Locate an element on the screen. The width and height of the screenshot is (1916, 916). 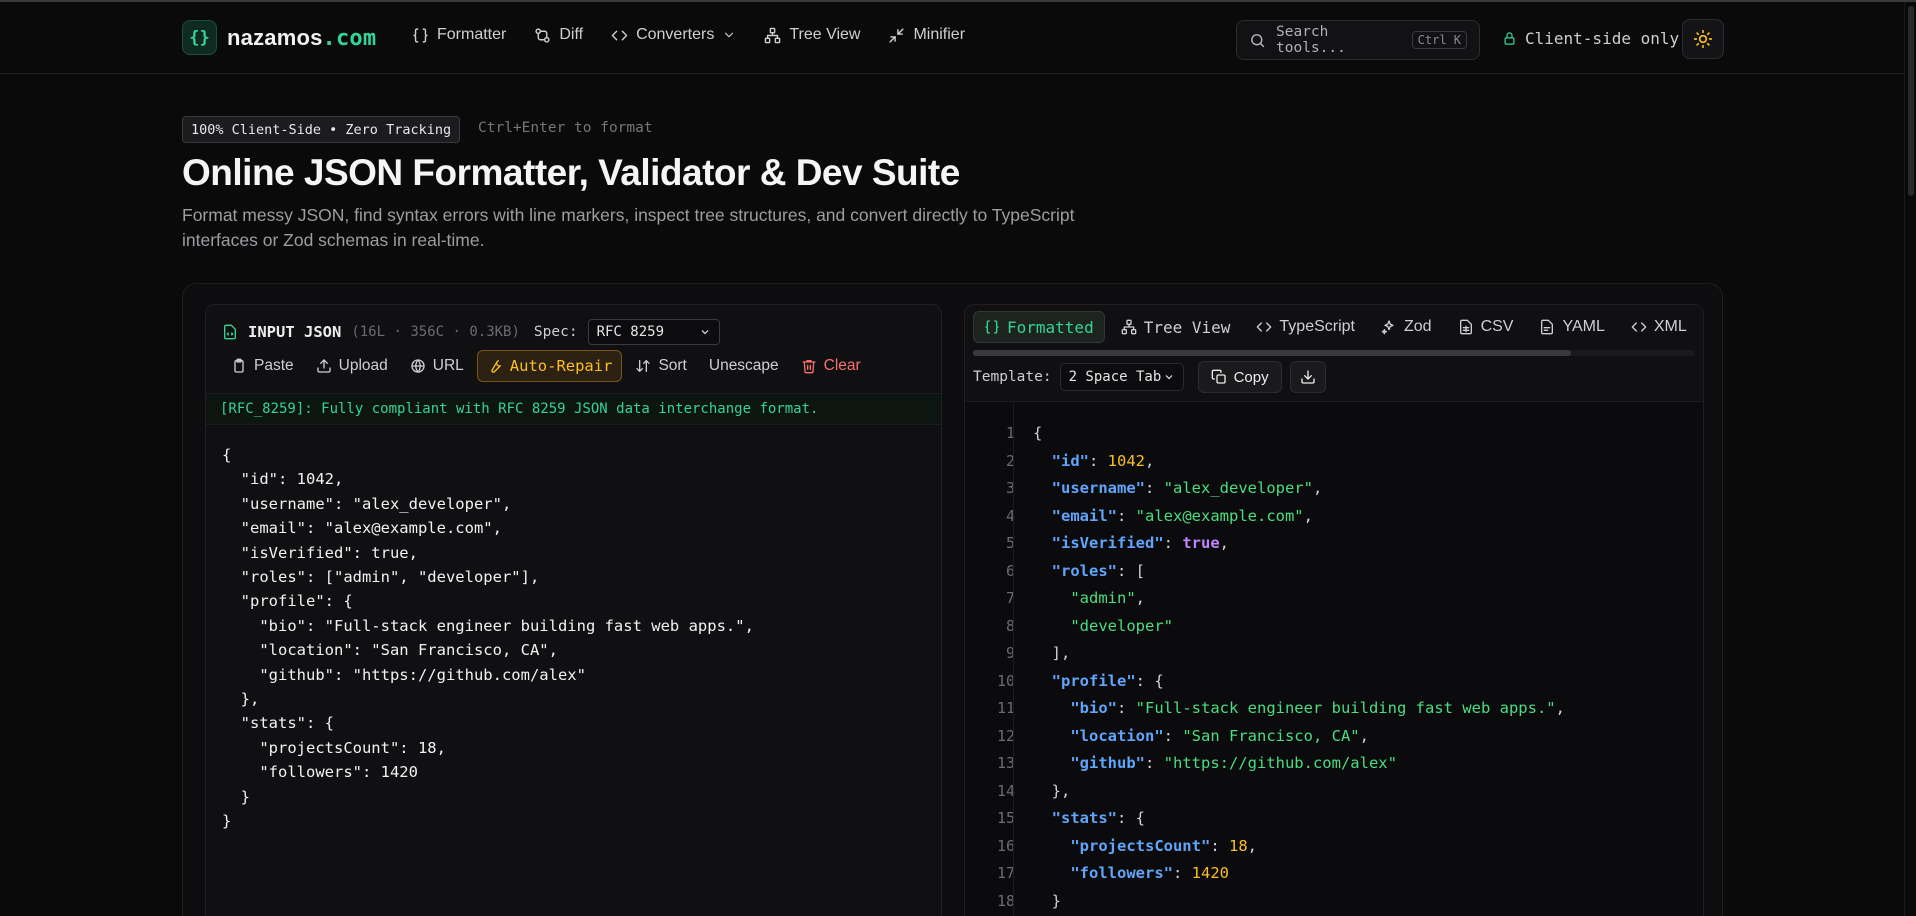
page-scrollbar-thumb is located at coordinates (1911, 101).